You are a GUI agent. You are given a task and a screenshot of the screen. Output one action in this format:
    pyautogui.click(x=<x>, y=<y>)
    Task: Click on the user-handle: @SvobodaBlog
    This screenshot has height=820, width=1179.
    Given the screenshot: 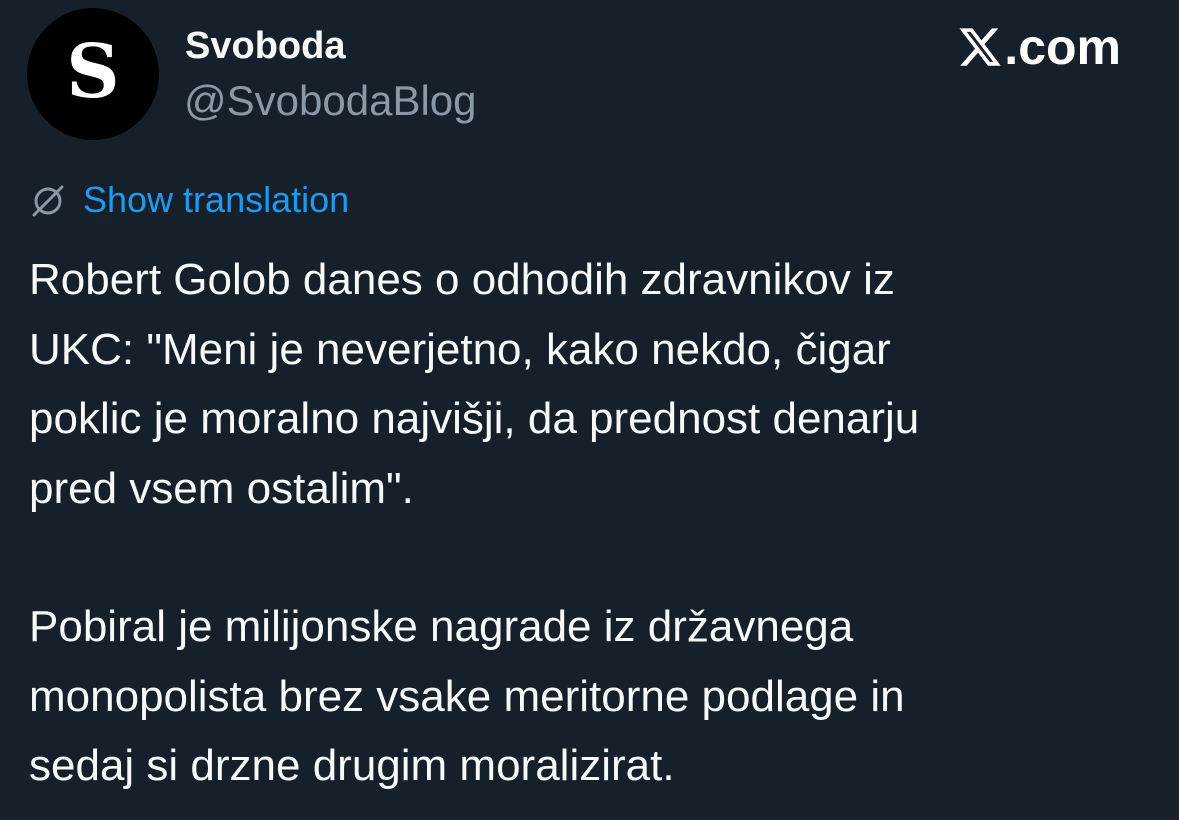 What is the action you would take?
    pyautogui.click(x=330, y=101)
    